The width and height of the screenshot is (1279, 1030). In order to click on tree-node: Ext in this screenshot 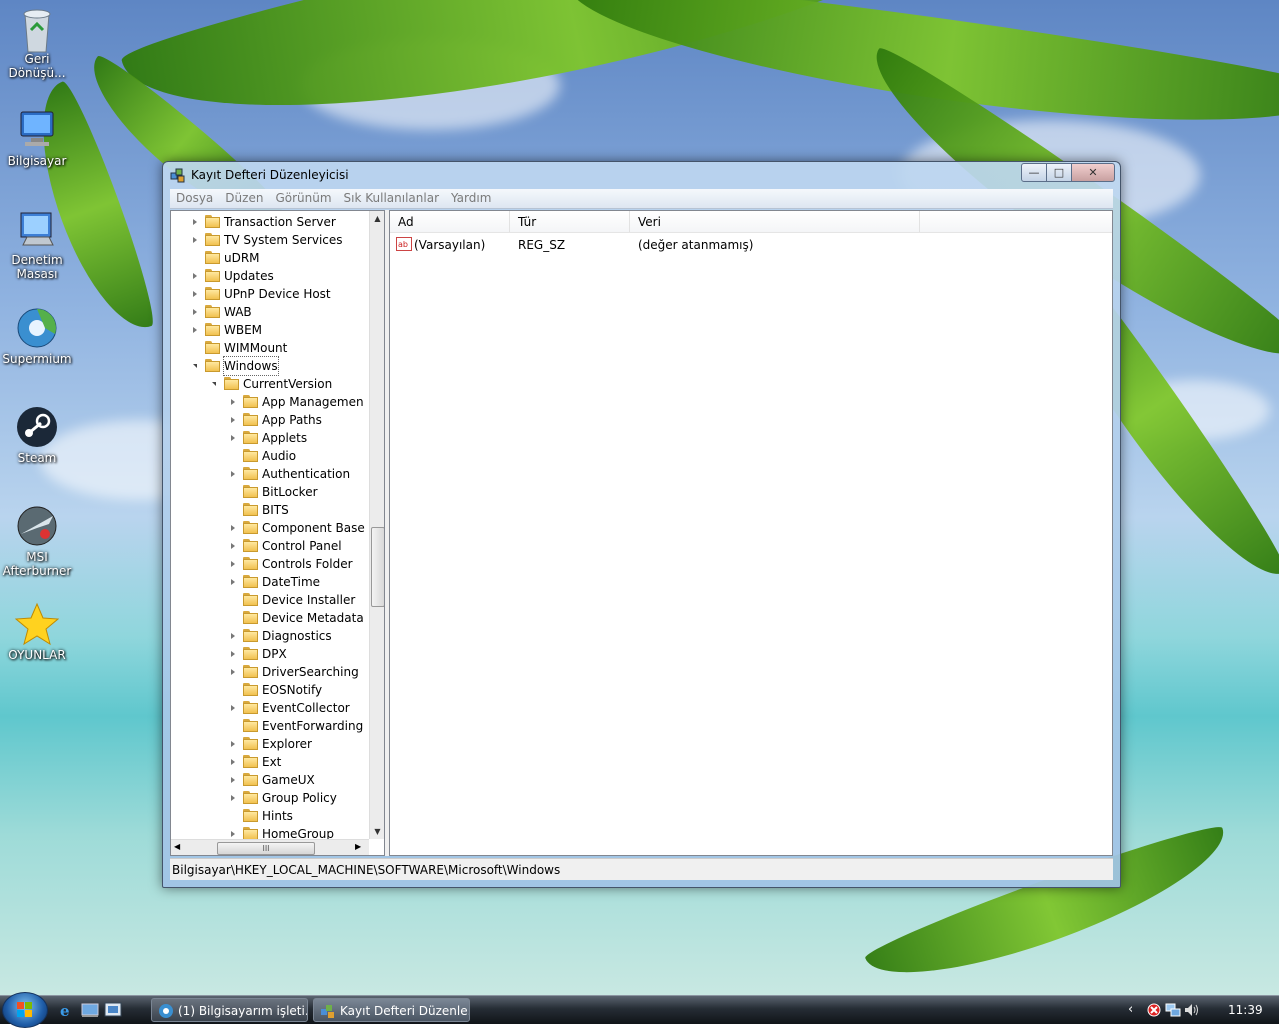, I will do `click(271, 762)`.